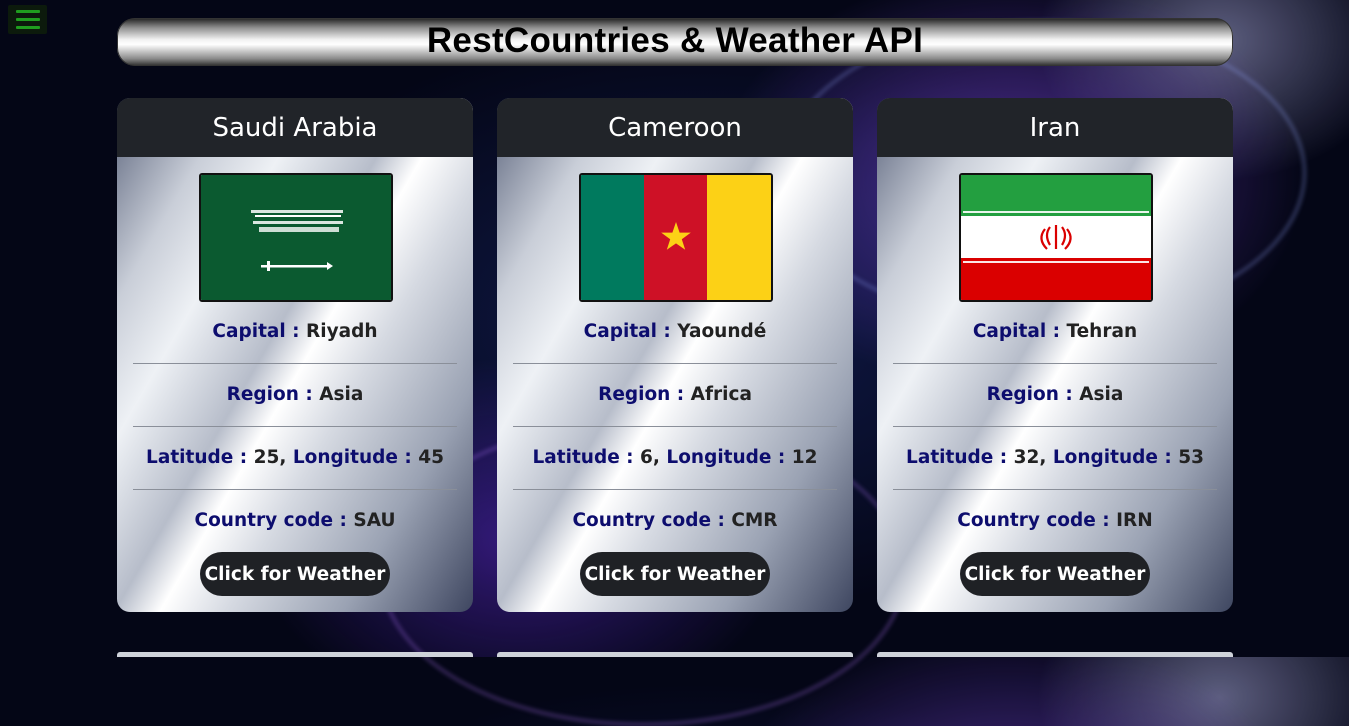 The height and width of the screenshot is (726, 1349). I want to click on country-code-value: IRN, so click(1134, 520).